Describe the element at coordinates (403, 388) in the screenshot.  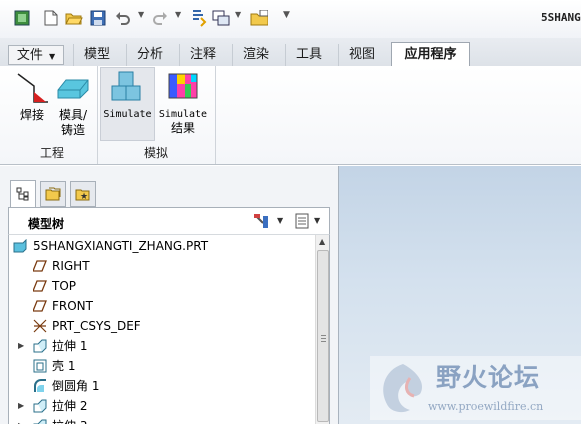
I see `flame-logo-icon` at that location.